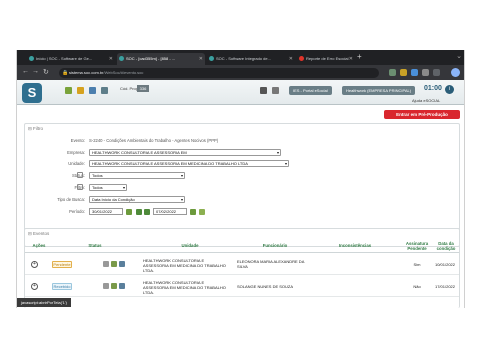  Describe the element at coordinates (170, 211) in the screenshot. I see `periodo-end-input: 07/02/2022` at that location.